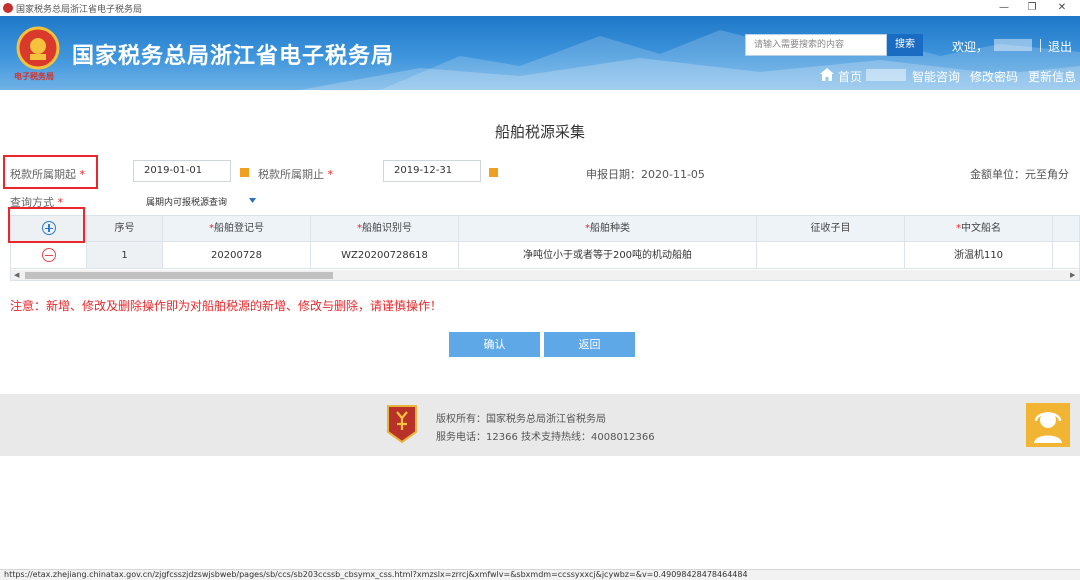 Image resolution: width=1080 pixels, height=580 pixels. I want to click on col-header-id-no: *船舶识别号, so click(385, 228).